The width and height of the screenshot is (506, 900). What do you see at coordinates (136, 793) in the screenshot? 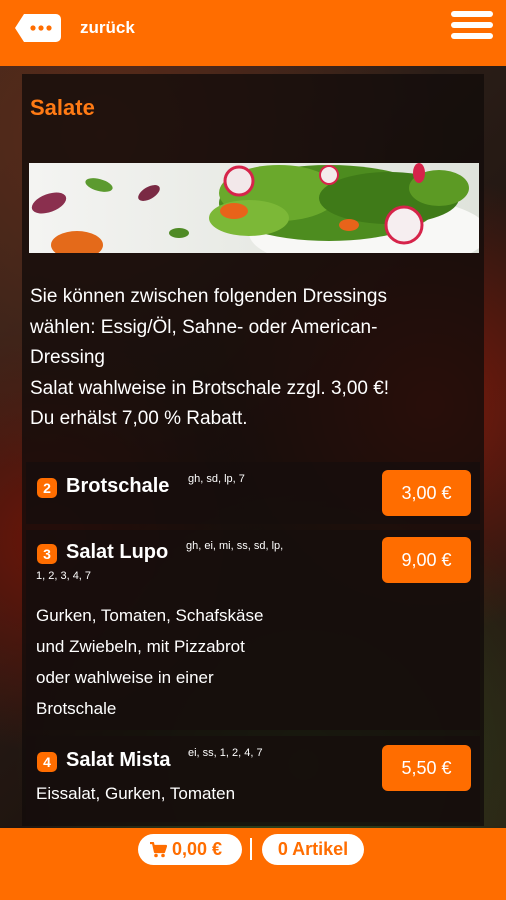
I see `item-description: Eissalat, Gurken, Tomaten` at bounding box center [136, 793].